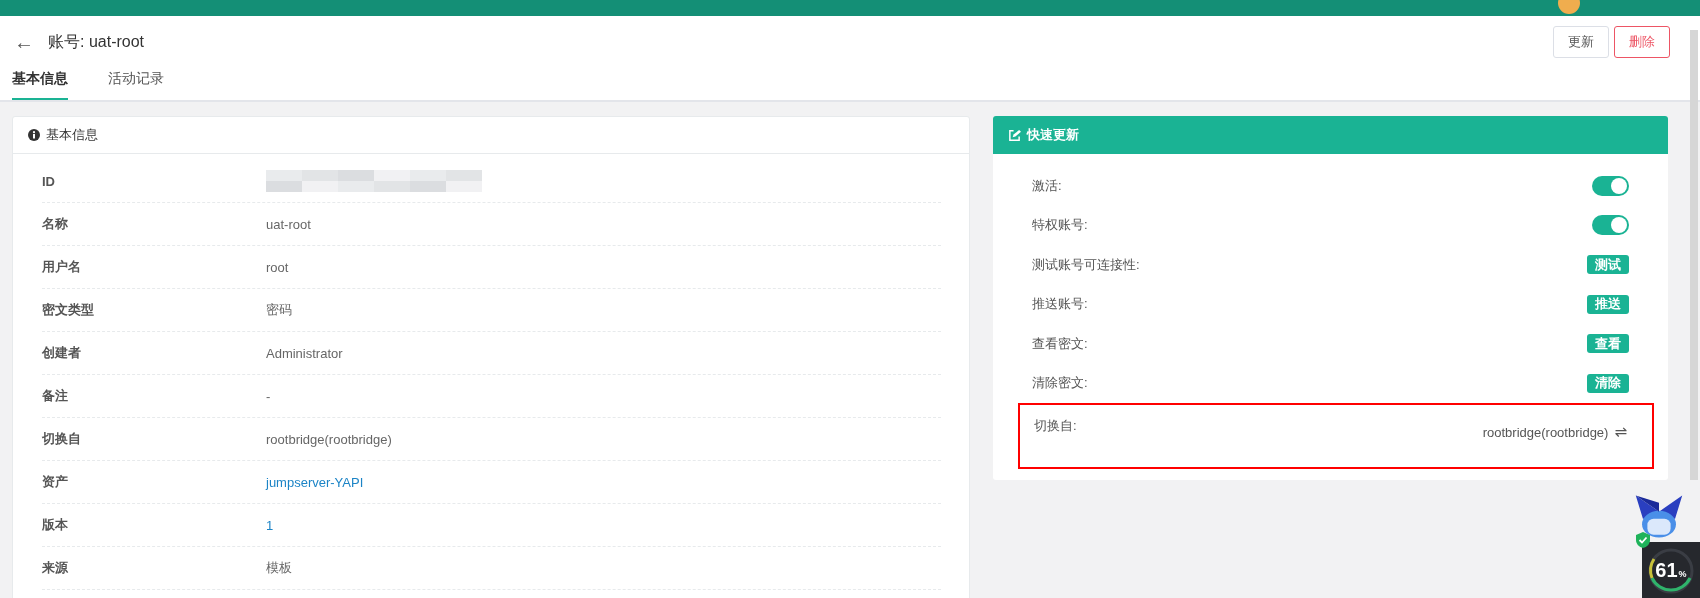 This screenshot has height=598, width=1700. I want to click on field-label: 资产, so click(55, 482).